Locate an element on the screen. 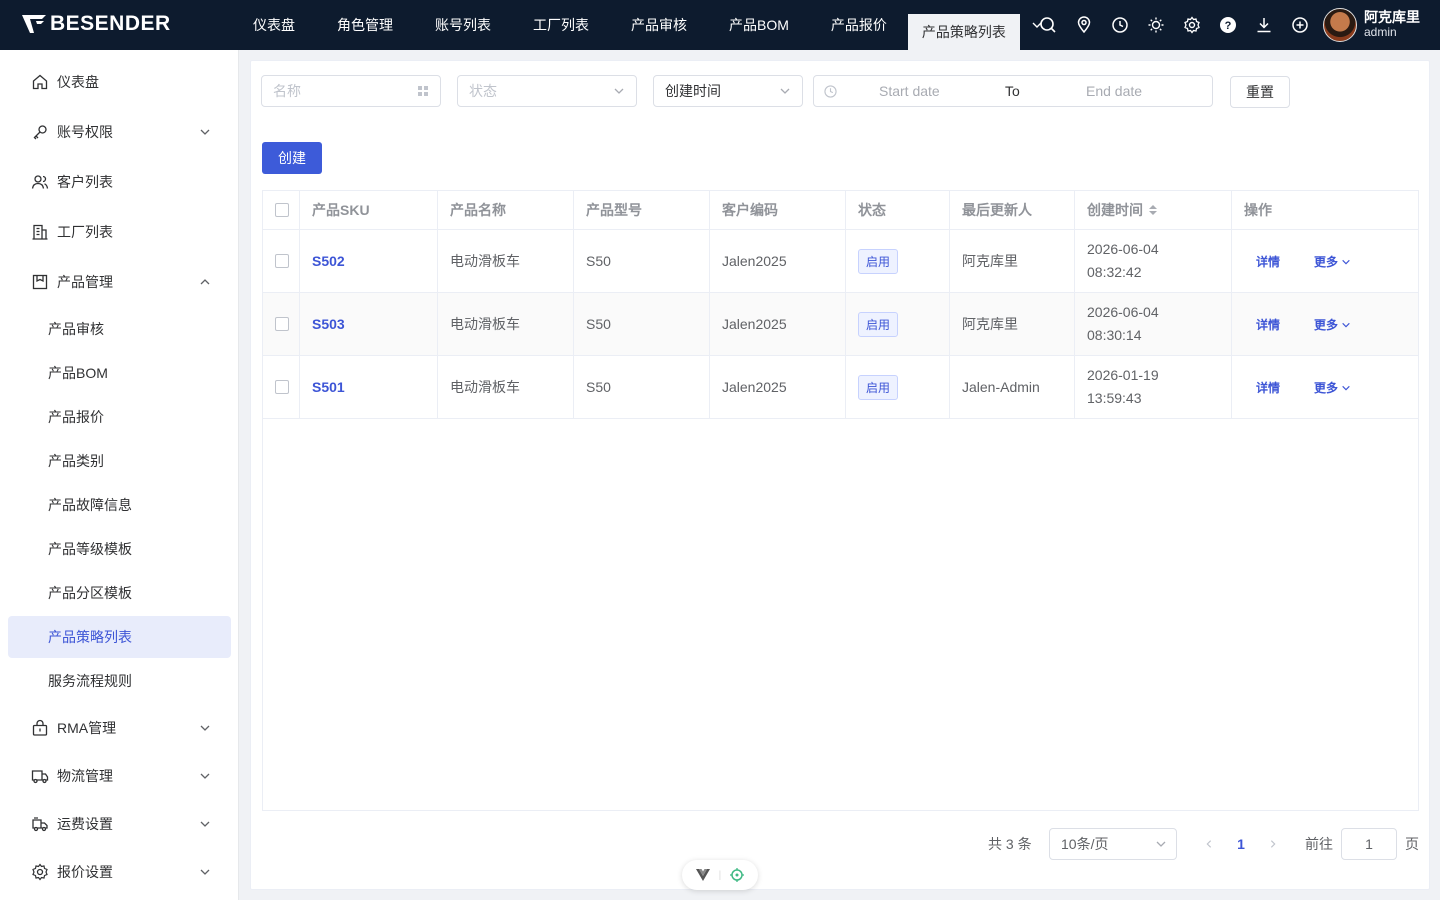 The image size is (1440, 900). sidebar-item-freight-settings: 运费设置 is located at coordinates (119, 824).